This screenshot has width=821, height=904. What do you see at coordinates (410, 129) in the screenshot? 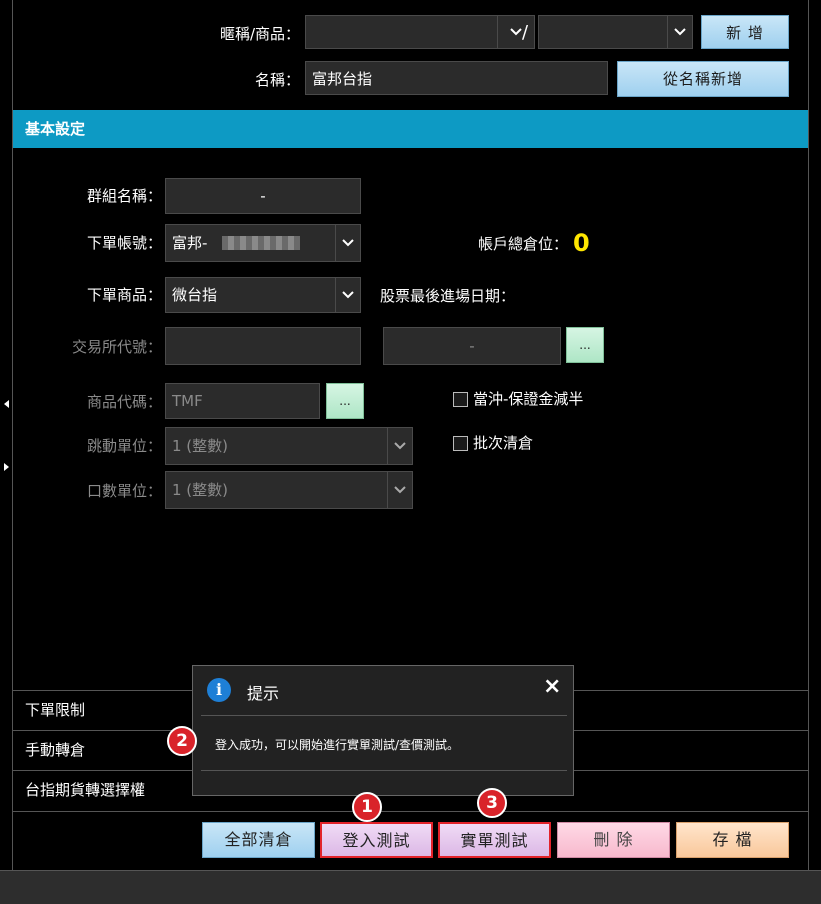
I see `section-header-basic-settings: 基本設定` at bounding box center [410, 129].